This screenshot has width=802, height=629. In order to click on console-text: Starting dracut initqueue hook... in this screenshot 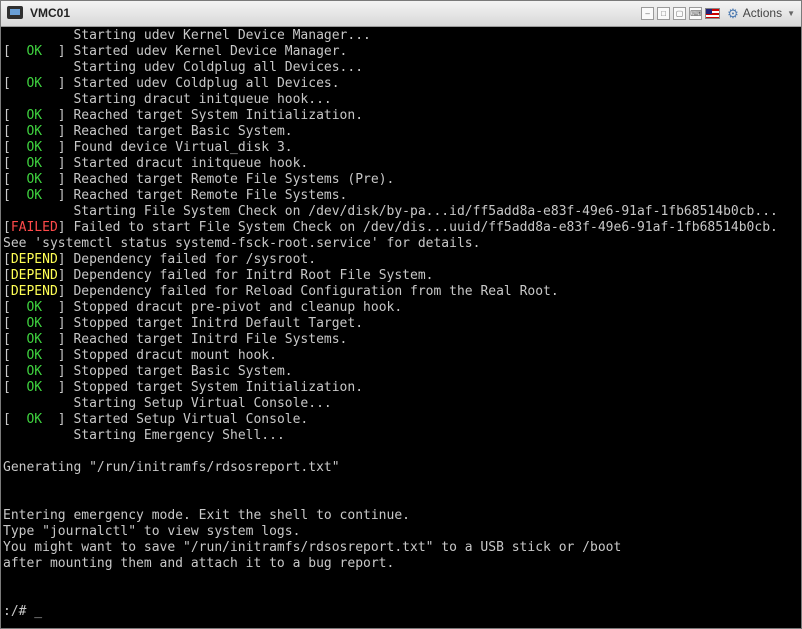, I will do `click(202, 99)`.